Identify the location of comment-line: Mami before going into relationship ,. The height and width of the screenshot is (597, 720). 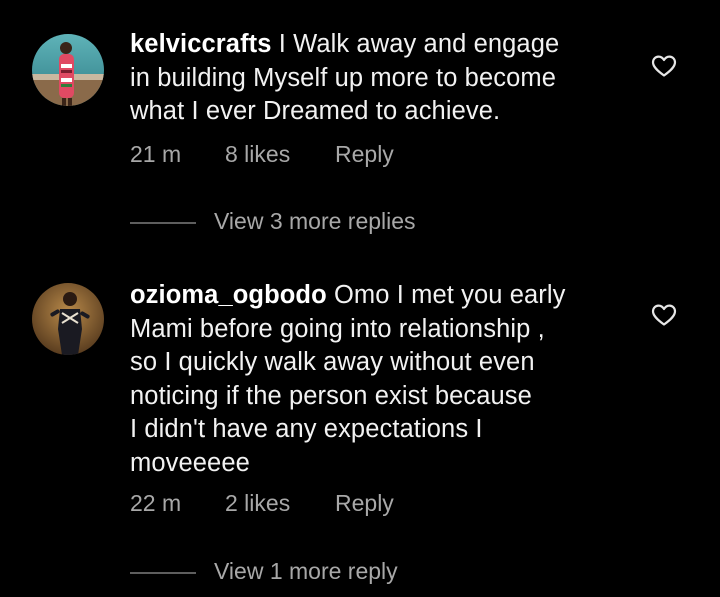
(337, 328).